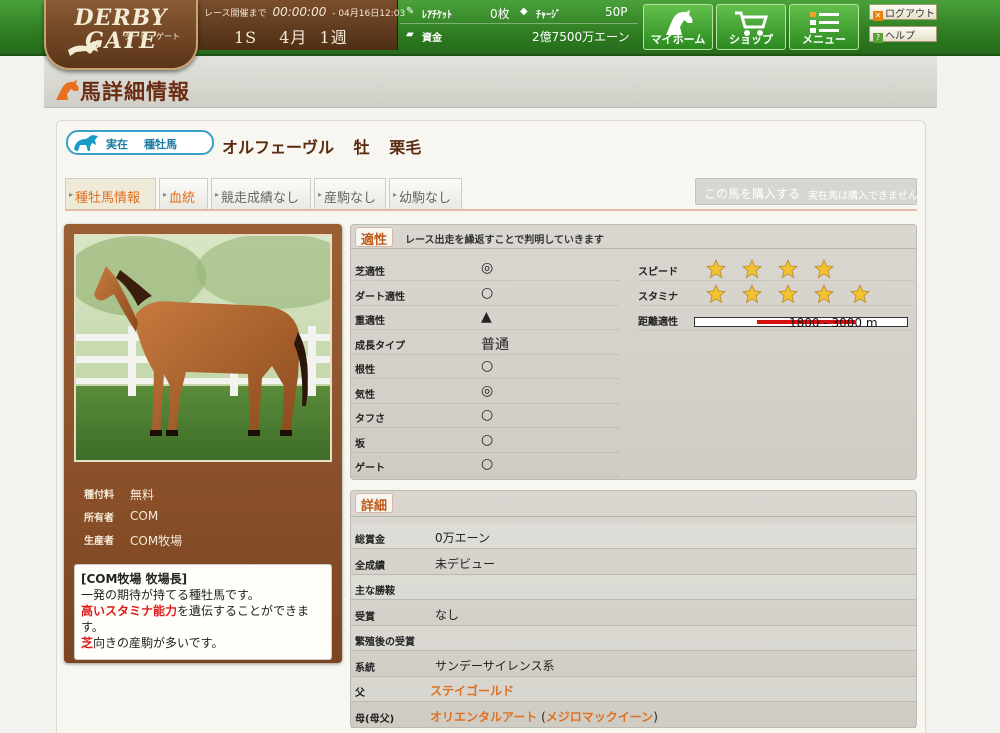 This screenshot has width=1000, height=733. I want to click on aptitude-row: ゲート ○, so click(485, 465).